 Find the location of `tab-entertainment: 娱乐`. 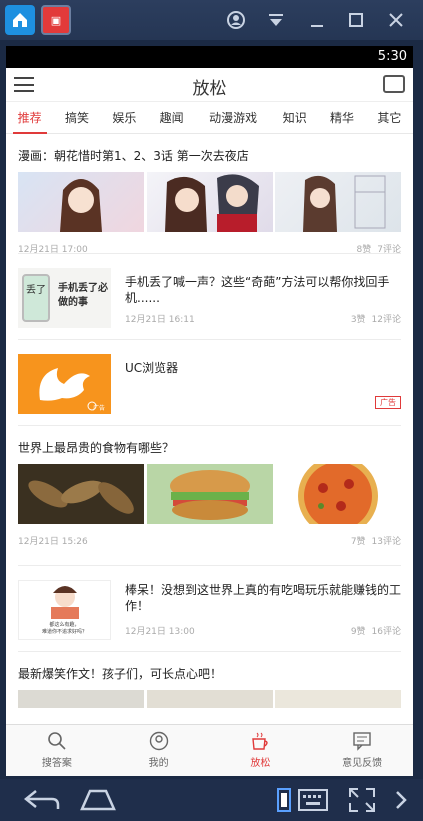

tab-entertainment: 娱乐 is located at coordinates (124, 118).